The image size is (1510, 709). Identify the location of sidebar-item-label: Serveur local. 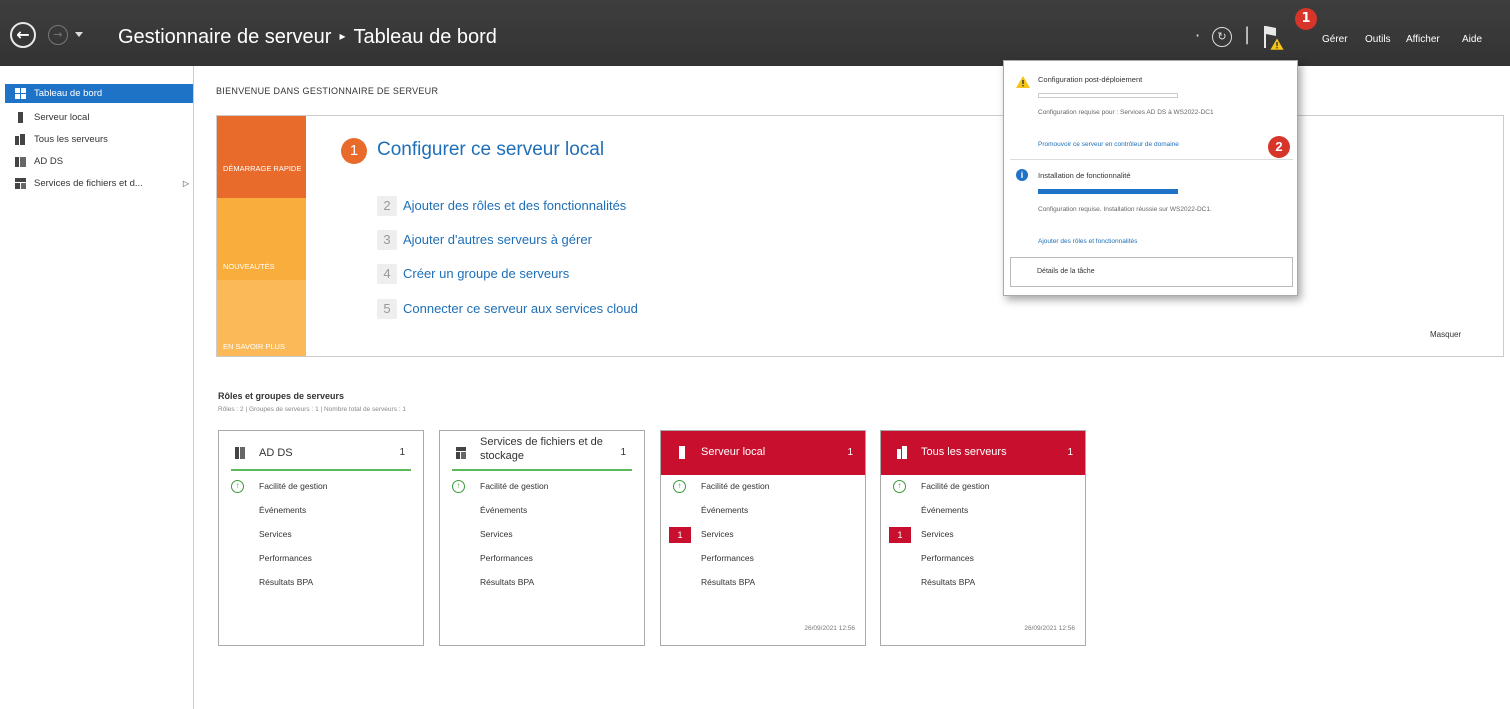
(62, 117).